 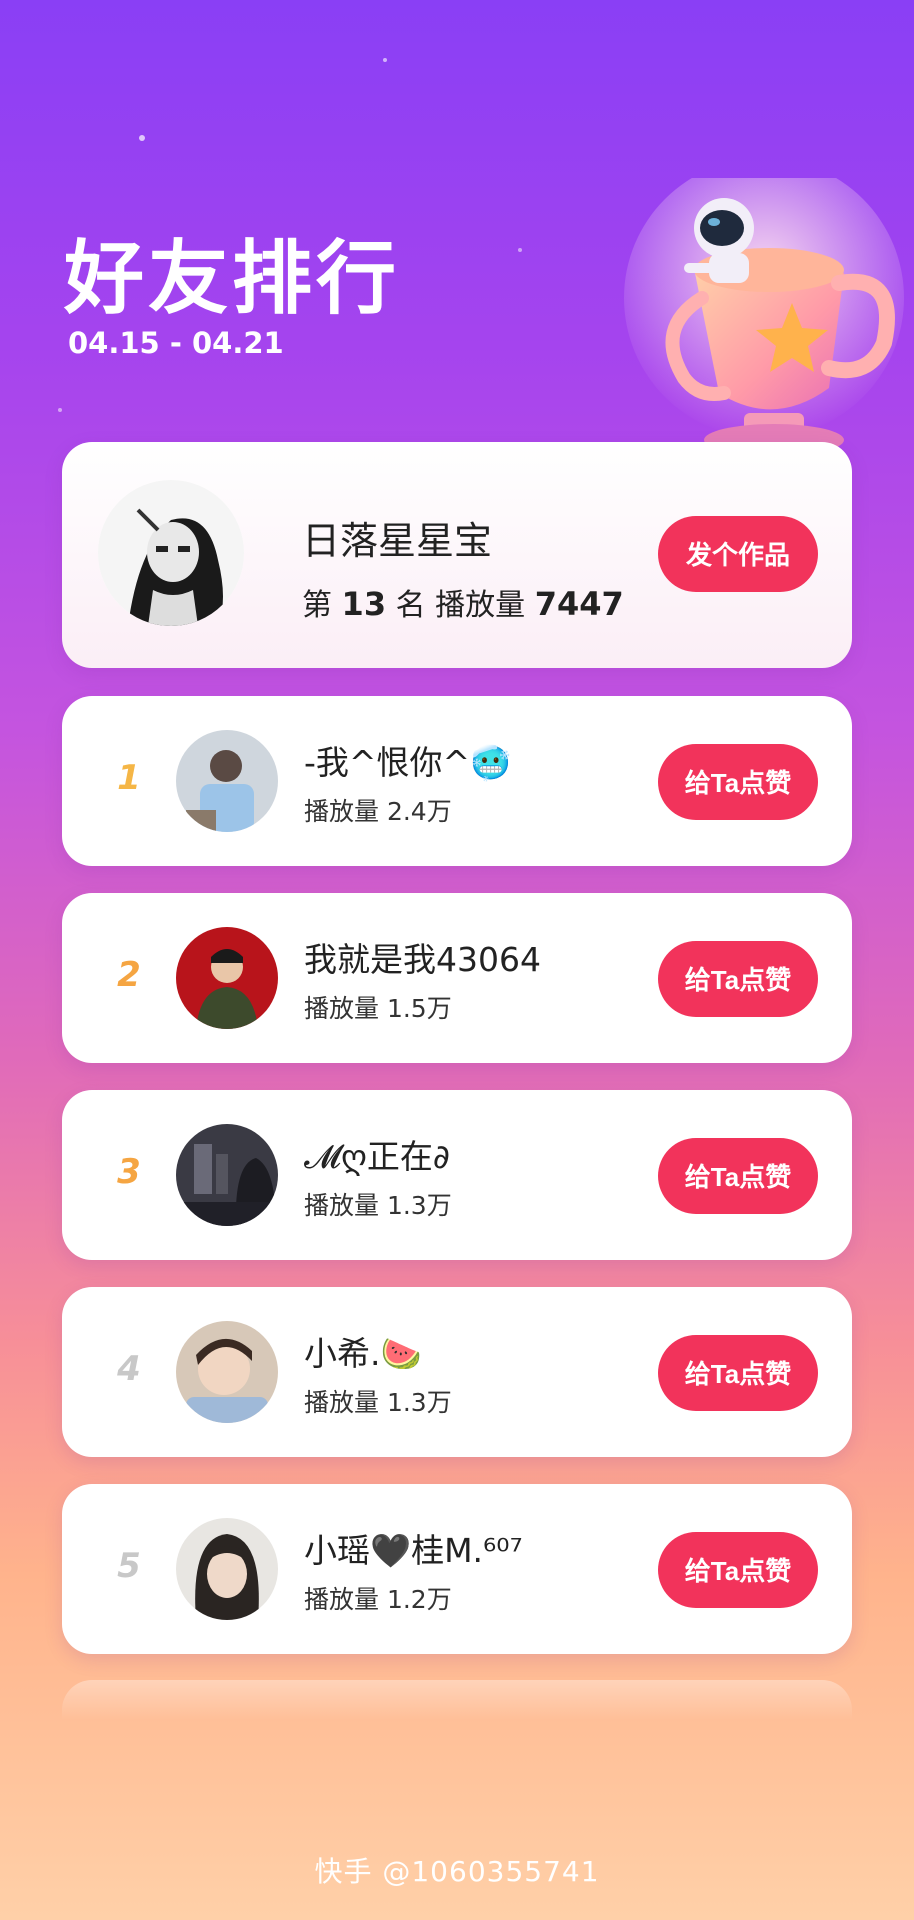 What do you see at coordinates (422, 959) in the screenshot?
I see `friend-name: 我就是我43064` at bounding box center [422, 959].